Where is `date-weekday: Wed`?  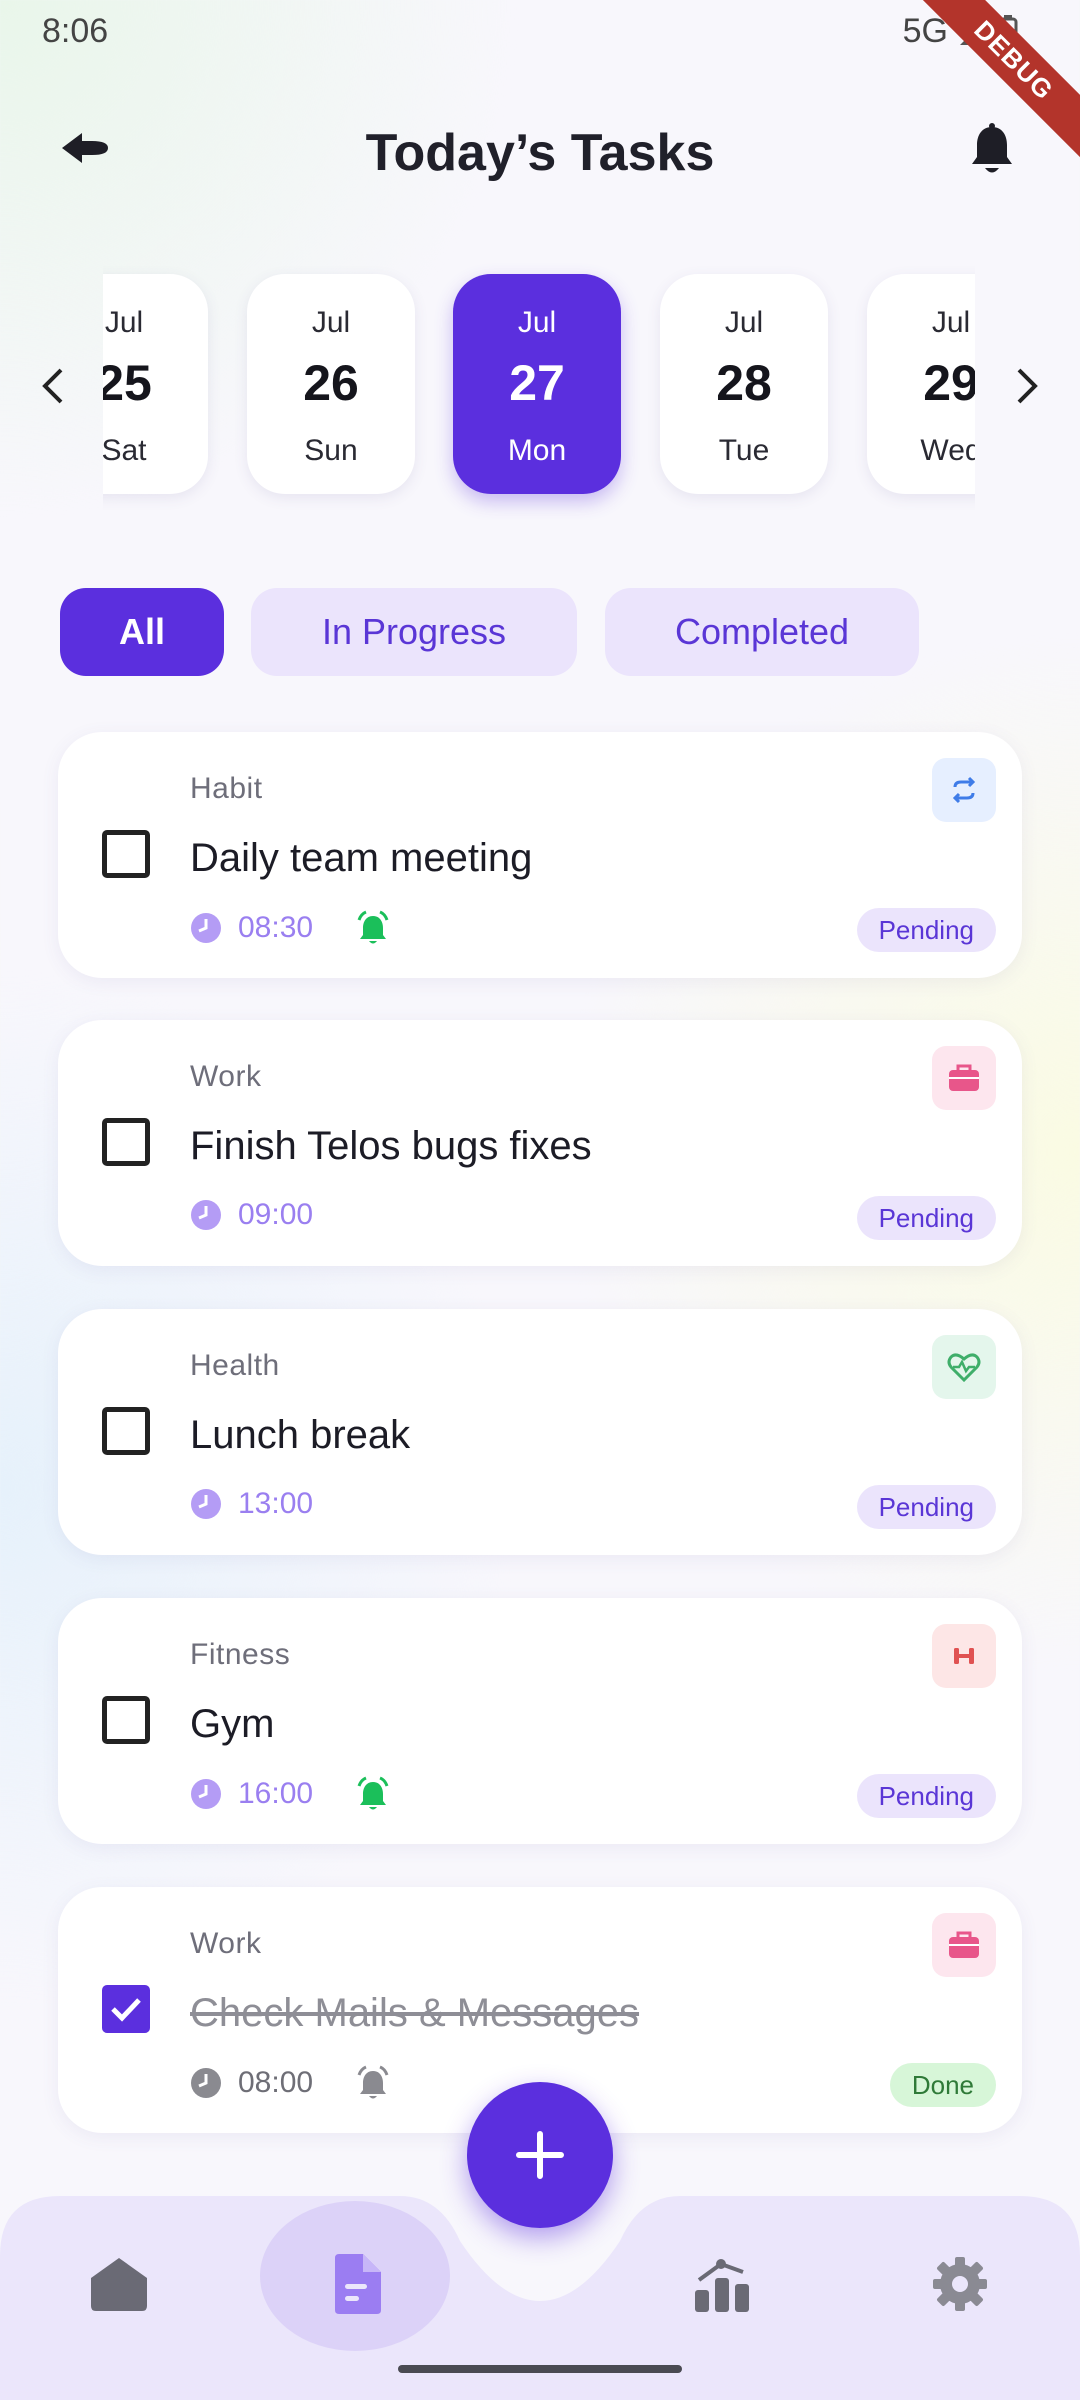
date-weekday: Wed is located at coordinates (947, 450).